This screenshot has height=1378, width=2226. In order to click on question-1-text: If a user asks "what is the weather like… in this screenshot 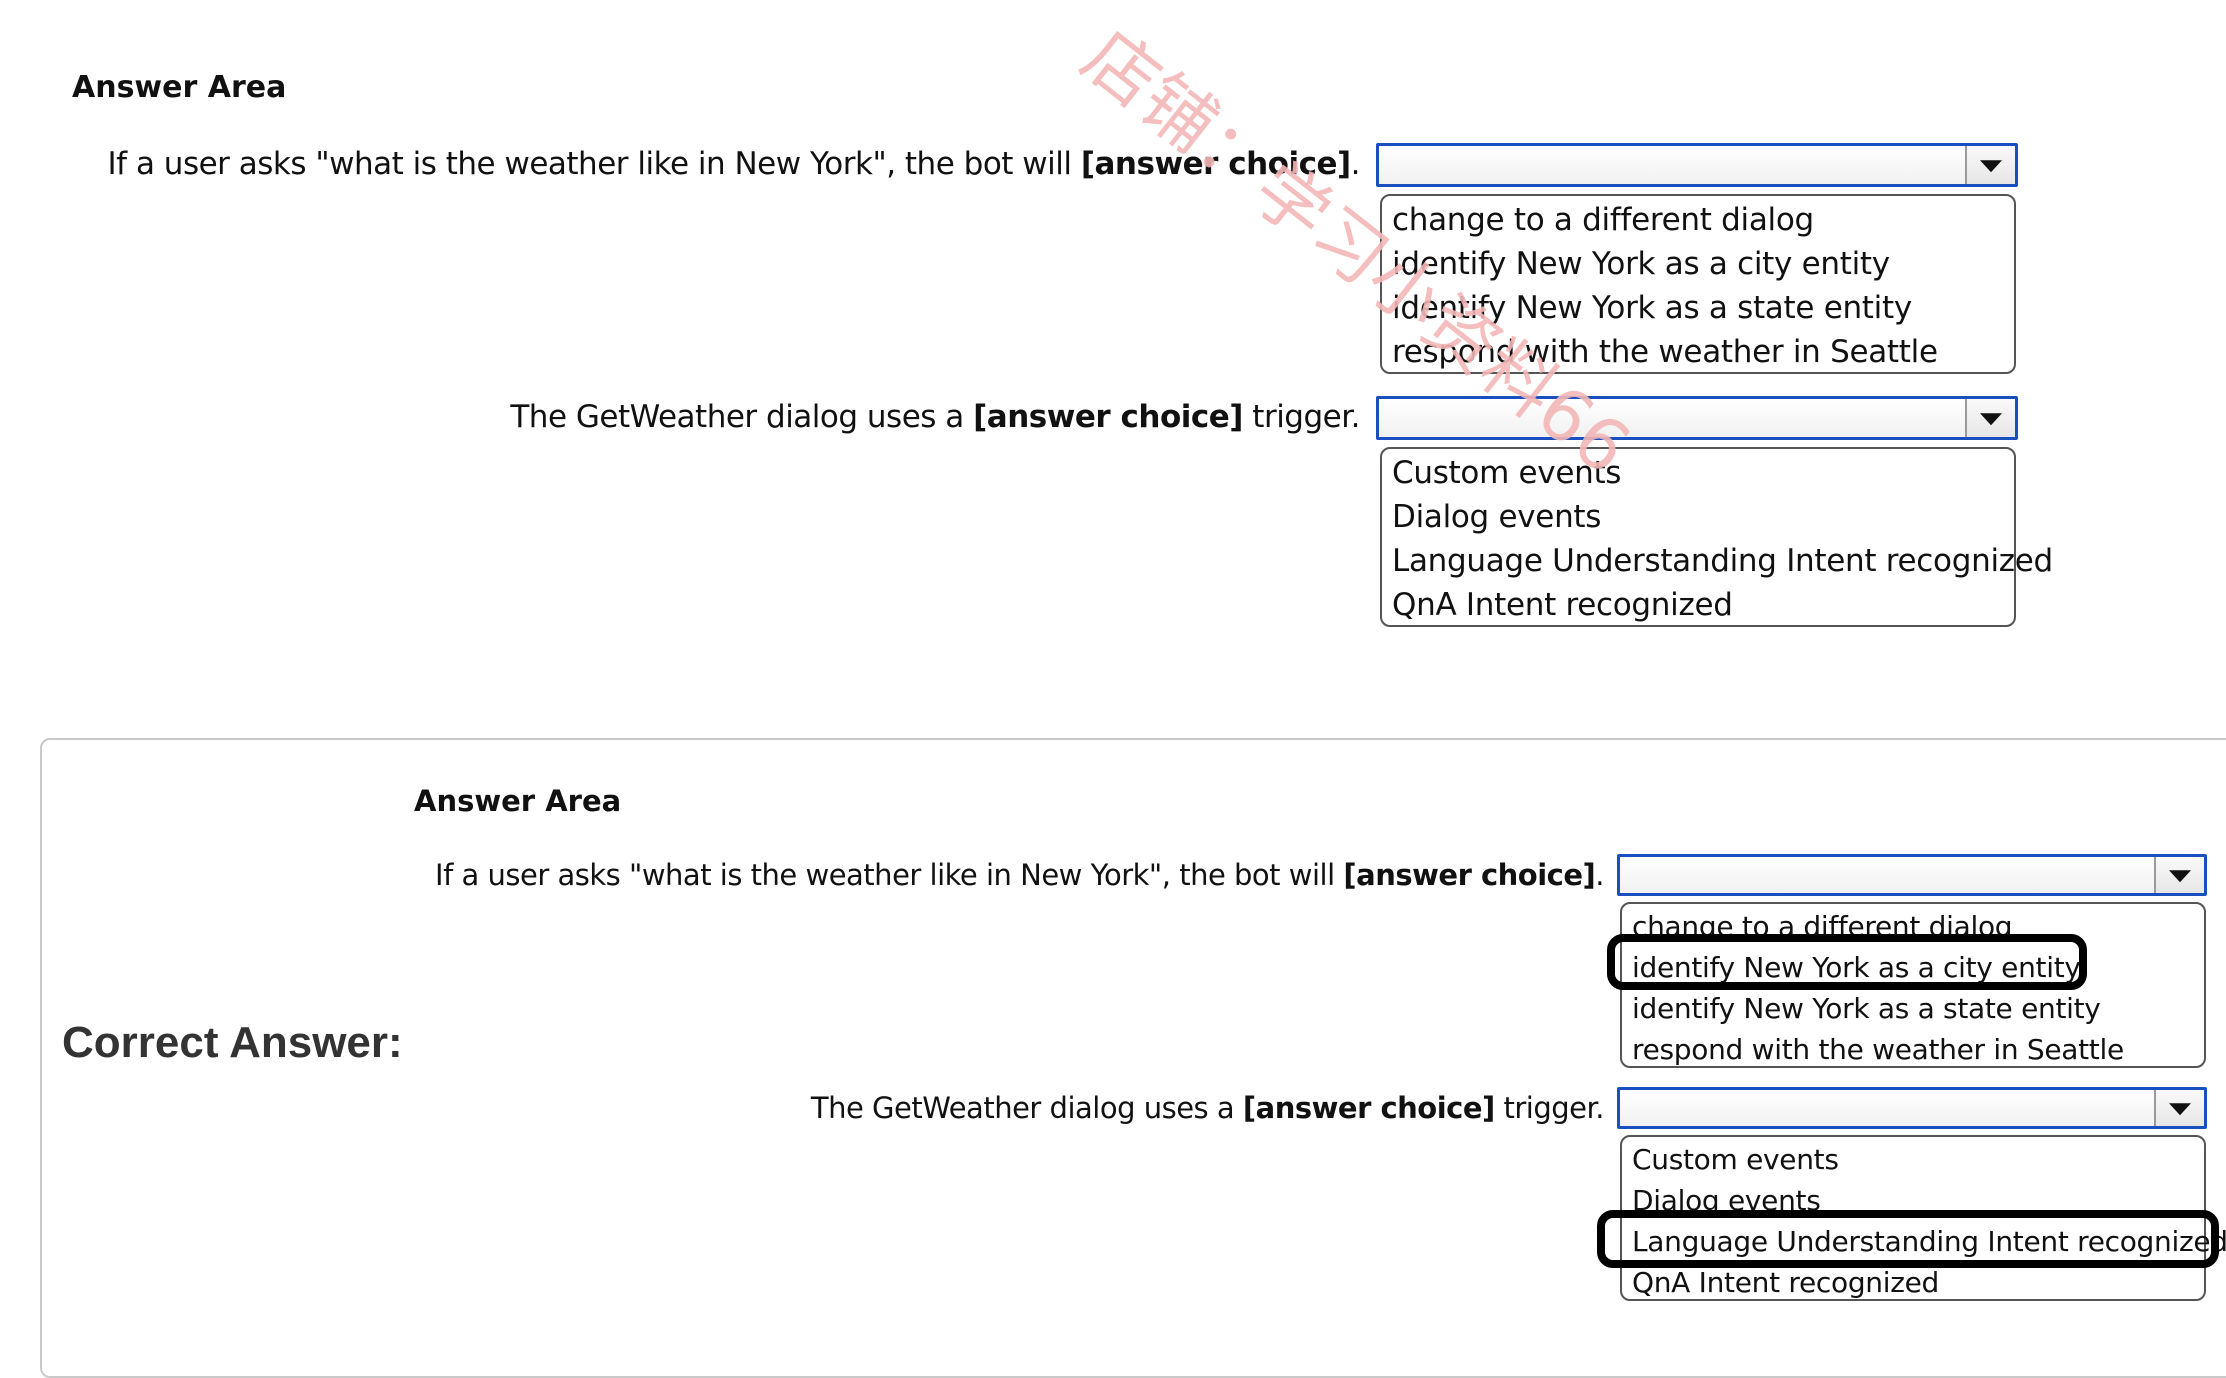, I will do `click(1019, 875)`.